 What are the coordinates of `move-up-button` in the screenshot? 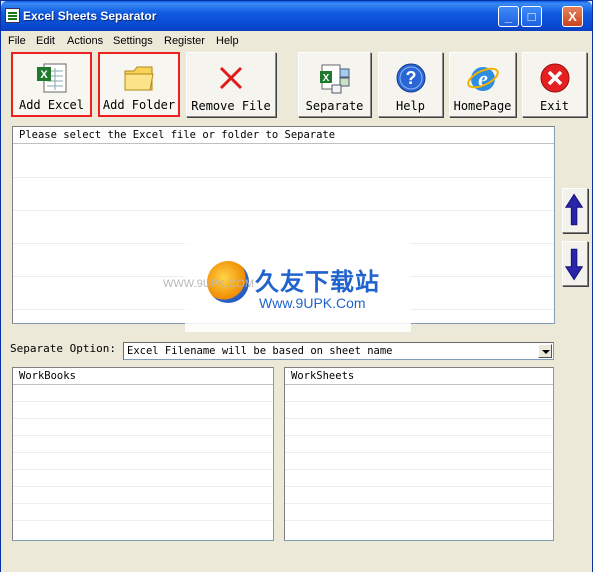 It's located at (575, 210).